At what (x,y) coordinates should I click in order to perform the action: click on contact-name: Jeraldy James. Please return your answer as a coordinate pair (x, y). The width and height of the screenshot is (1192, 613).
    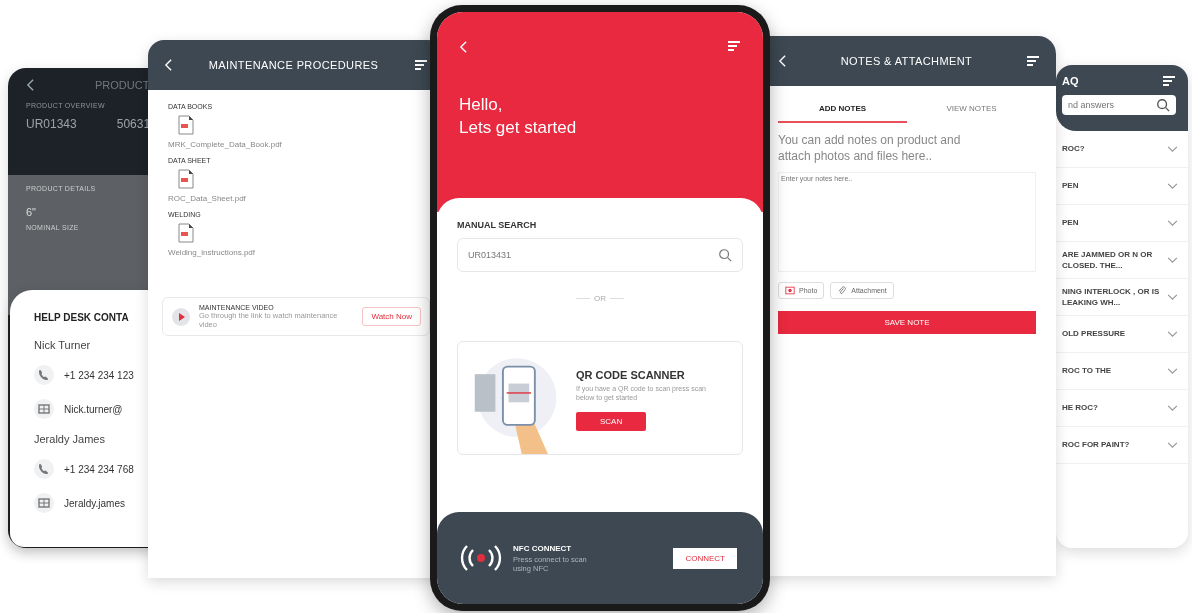
    Looking at the image, I should click on (69, 439).